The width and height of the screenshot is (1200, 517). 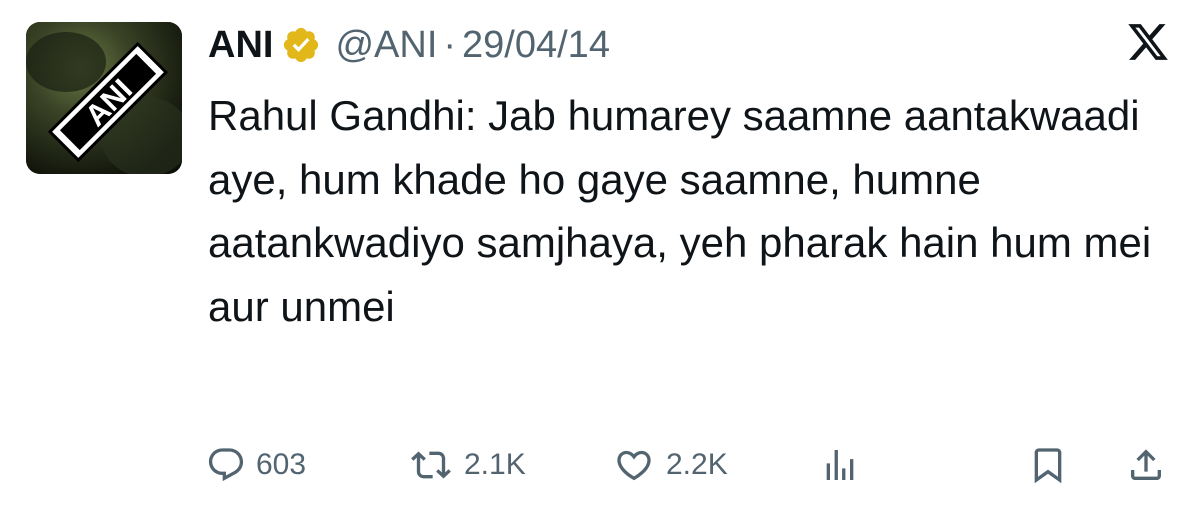 I want to click on like-button: 2.2K, so click(x=670, y=465).